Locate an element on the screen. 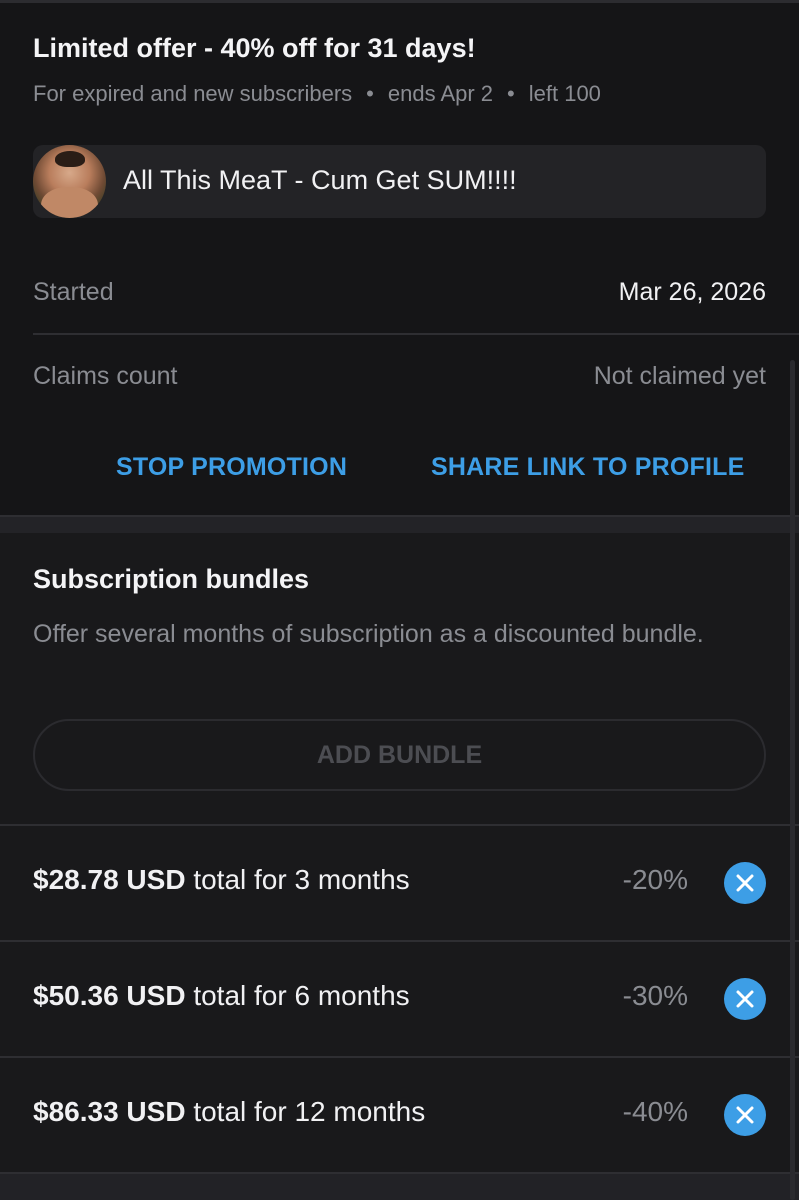 The width and height of the screenshot is (799, 1200). stop-promotion-button: STOP PROMOTION is located at coordinates (231, 467).